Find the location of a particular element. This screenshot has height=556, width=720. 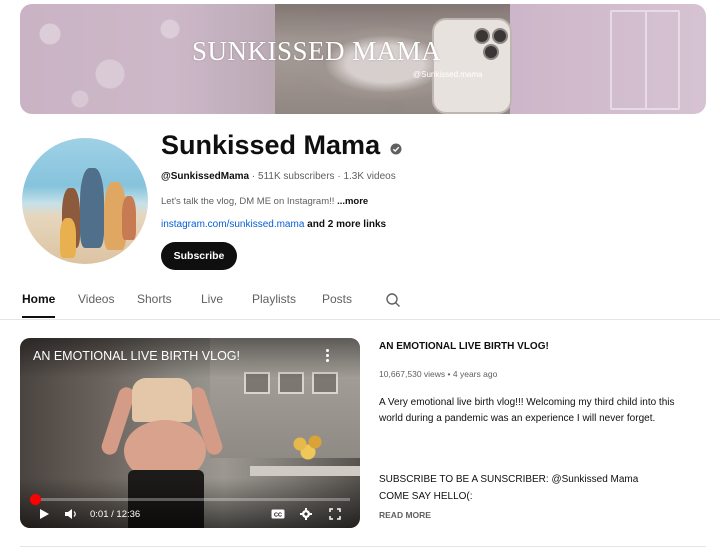

scene-table is located at coordinates (305, 471).